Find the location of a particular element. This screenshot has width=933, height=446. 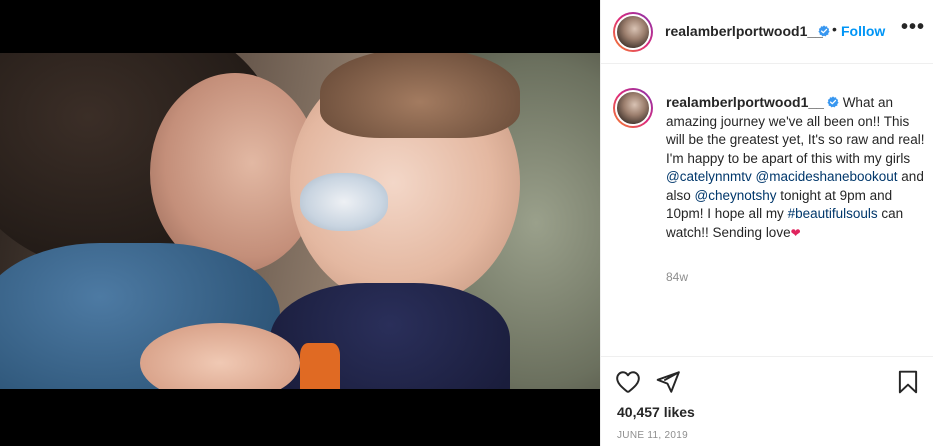

author-avatar-image is located at coordinates (633, 32).